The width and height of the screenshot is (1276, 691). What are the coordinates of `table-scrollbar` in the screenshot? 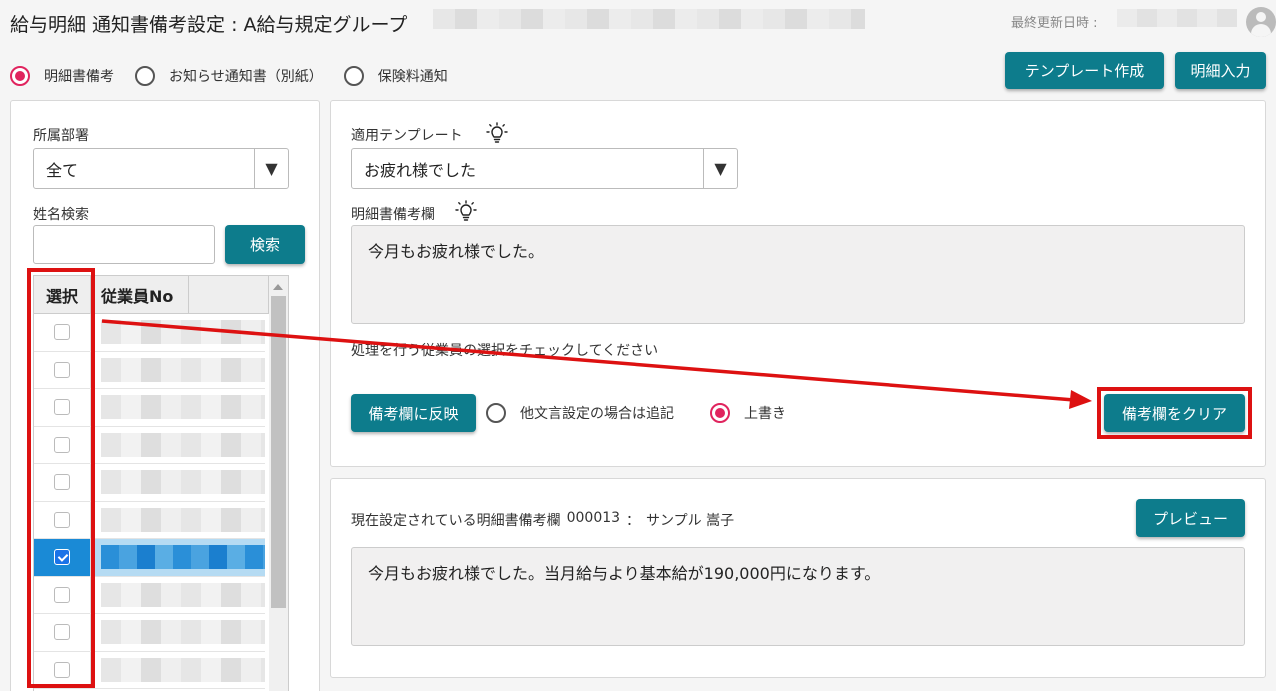 It's located at (278, 483).